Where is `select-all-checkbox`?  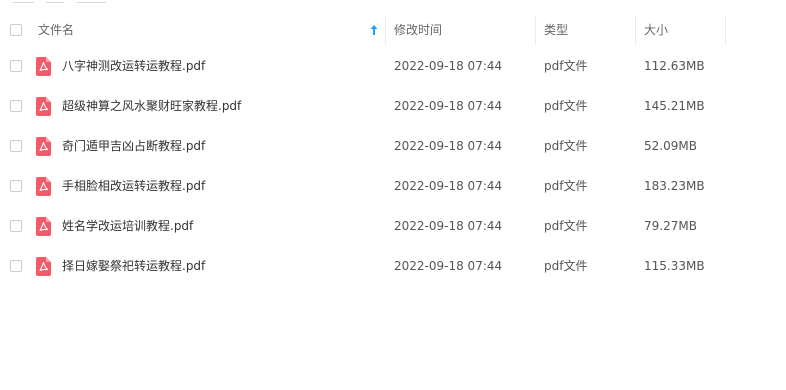
select-all-checkbox is located at coordinates (16, 30).